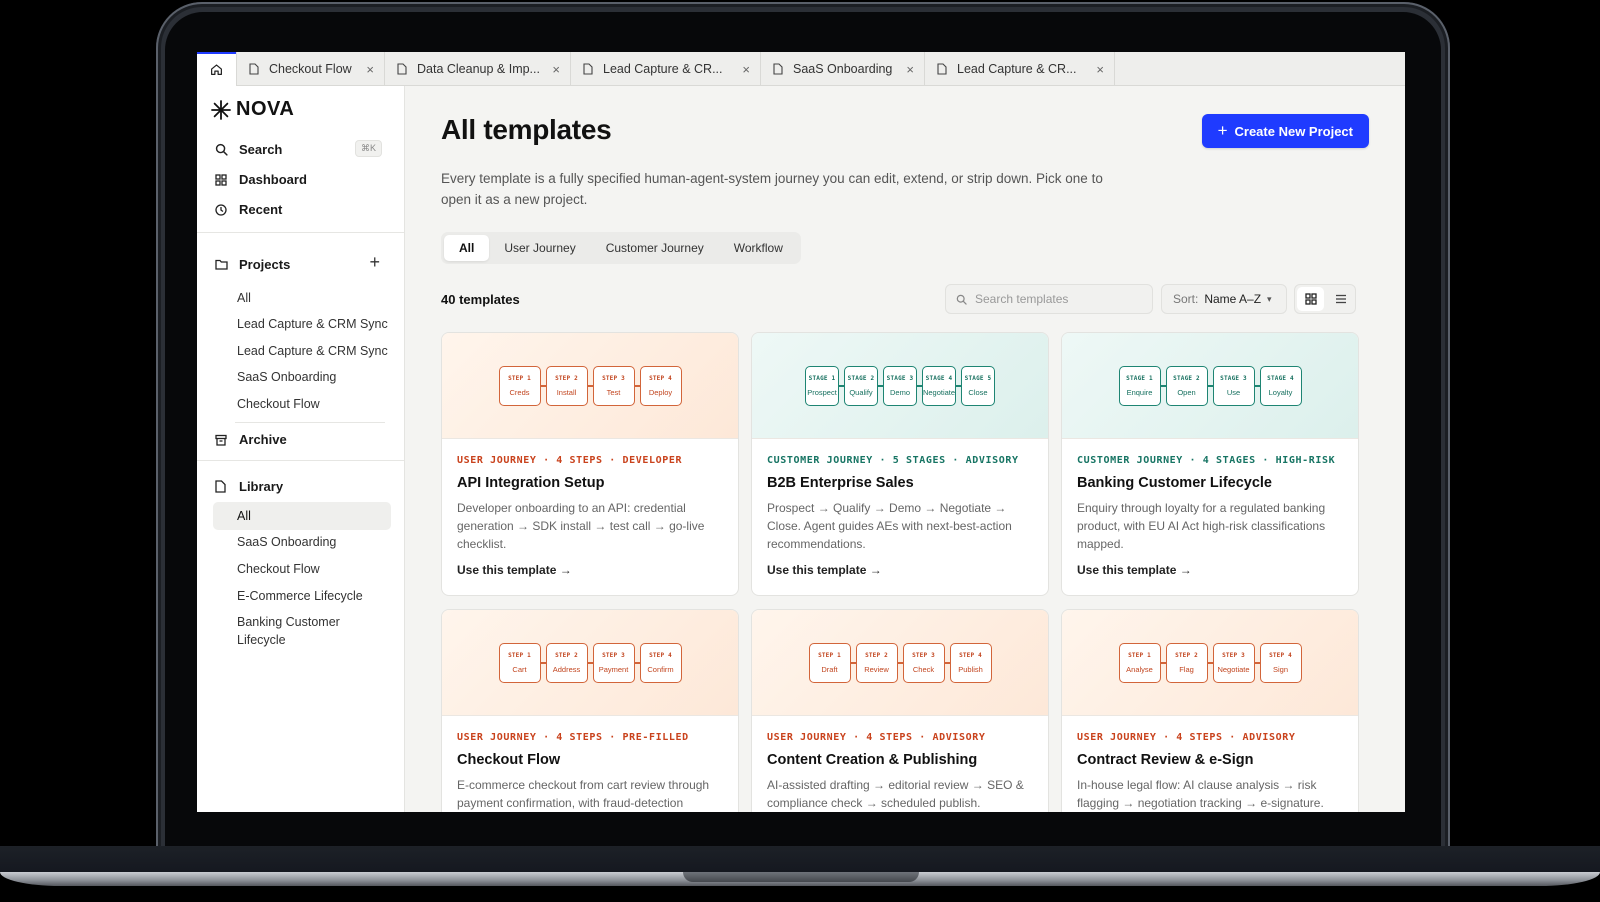 The height and width of the screenshot is (902, 1600). I want to click on card-title: API Integration Setup, so click(531, 483).